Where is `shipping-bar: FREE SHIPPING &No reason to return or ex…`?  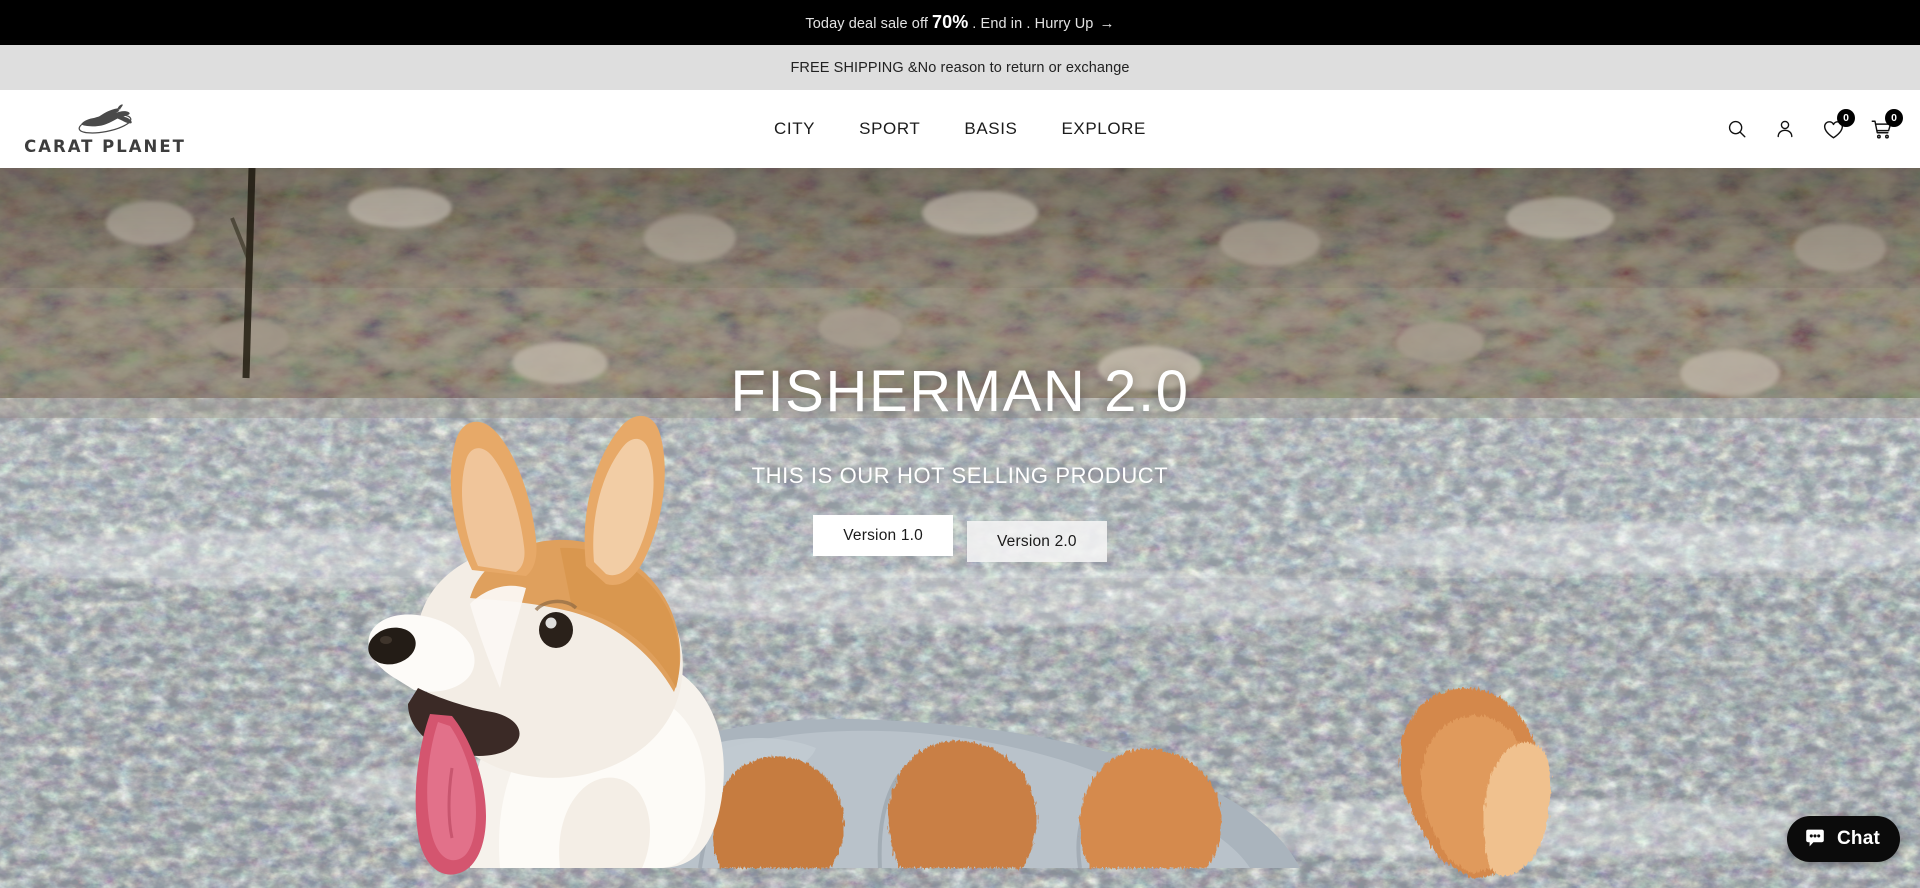 shipping-bar: FREE SHIPPING &No reason to return or ex… is located at coordinates (960, 67).